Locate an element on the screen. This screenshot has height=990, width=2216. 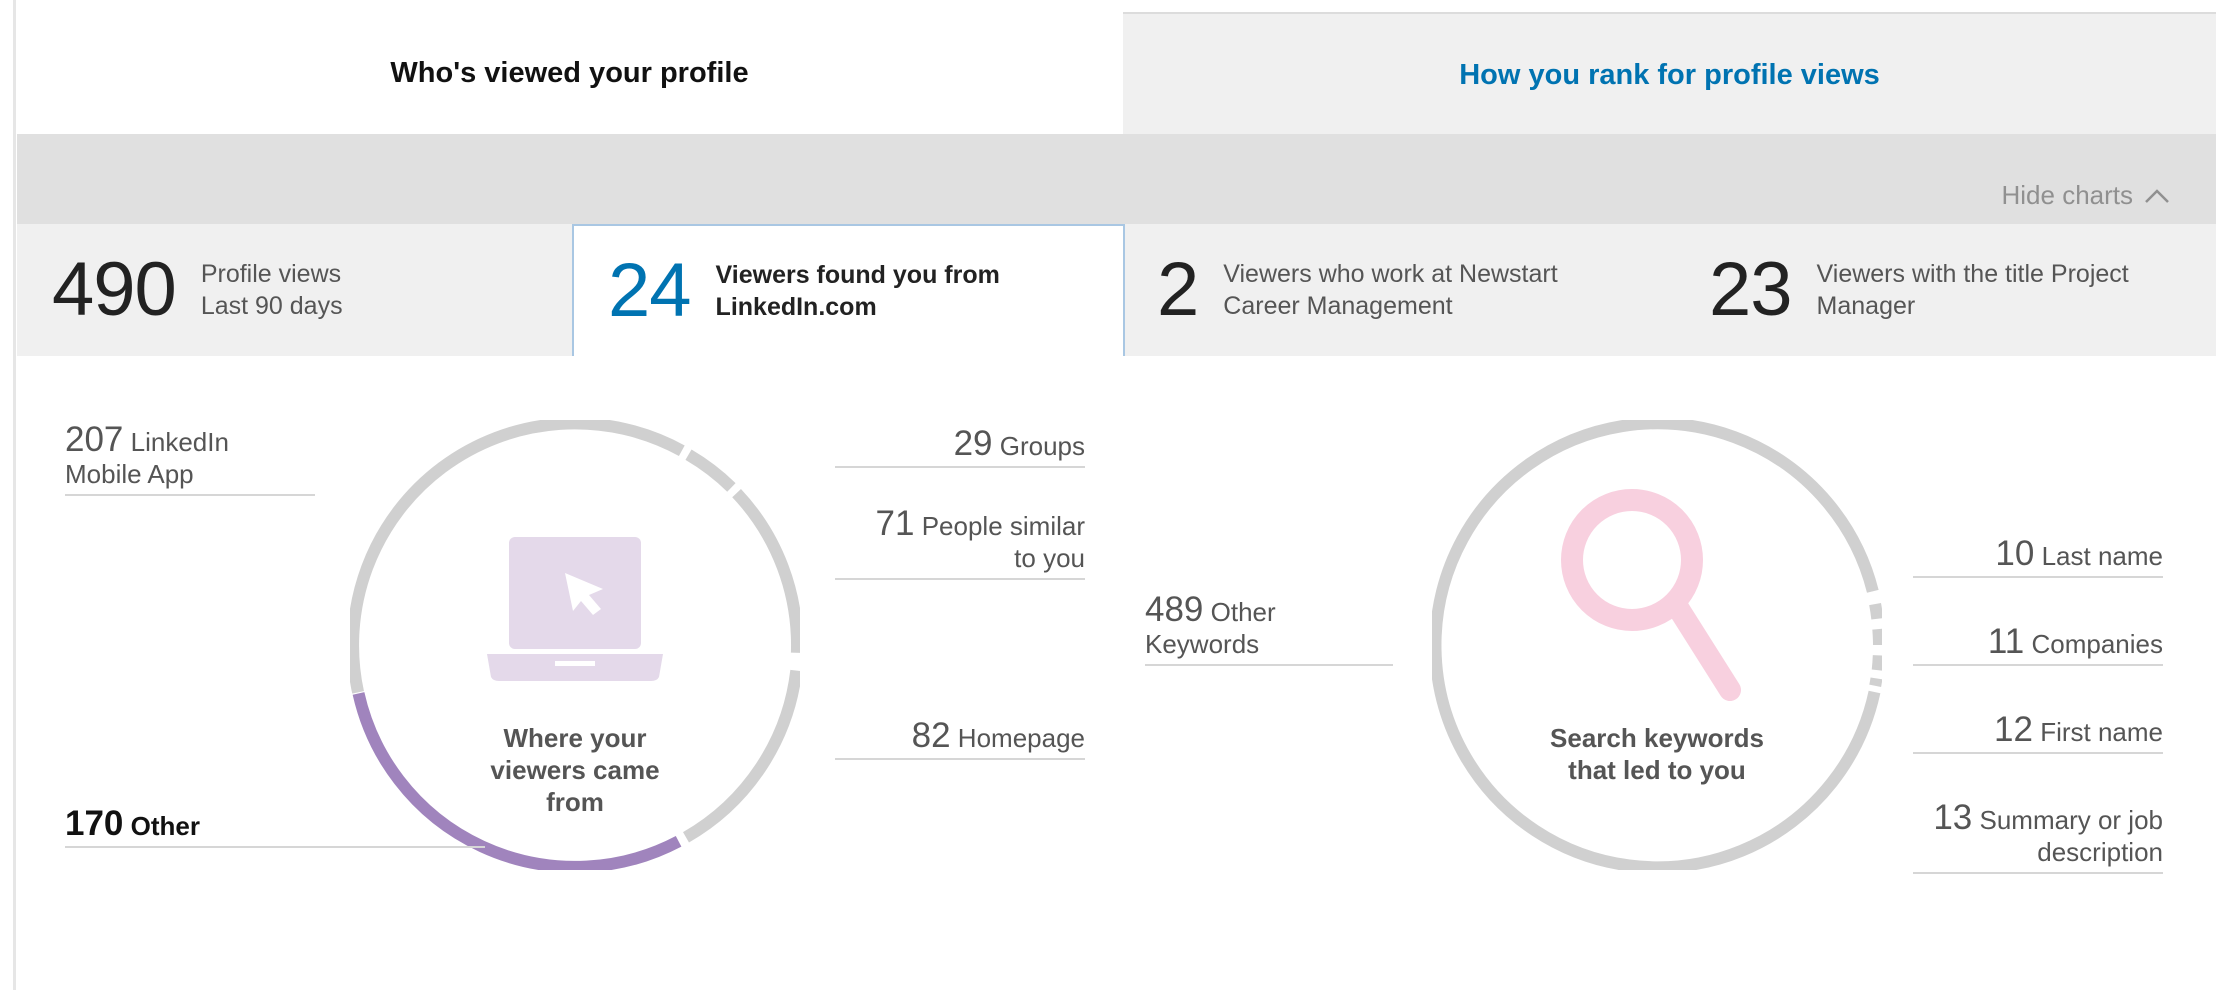
stat-label-line2: Last 90 days is located at coordinates (271, 306).